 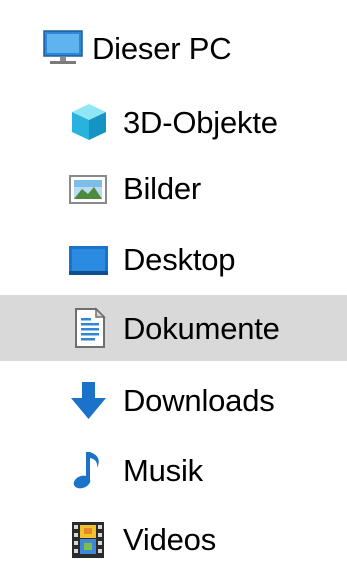 I want to click on nav-item-label: Dieser PC, so click(x=162, y=48).